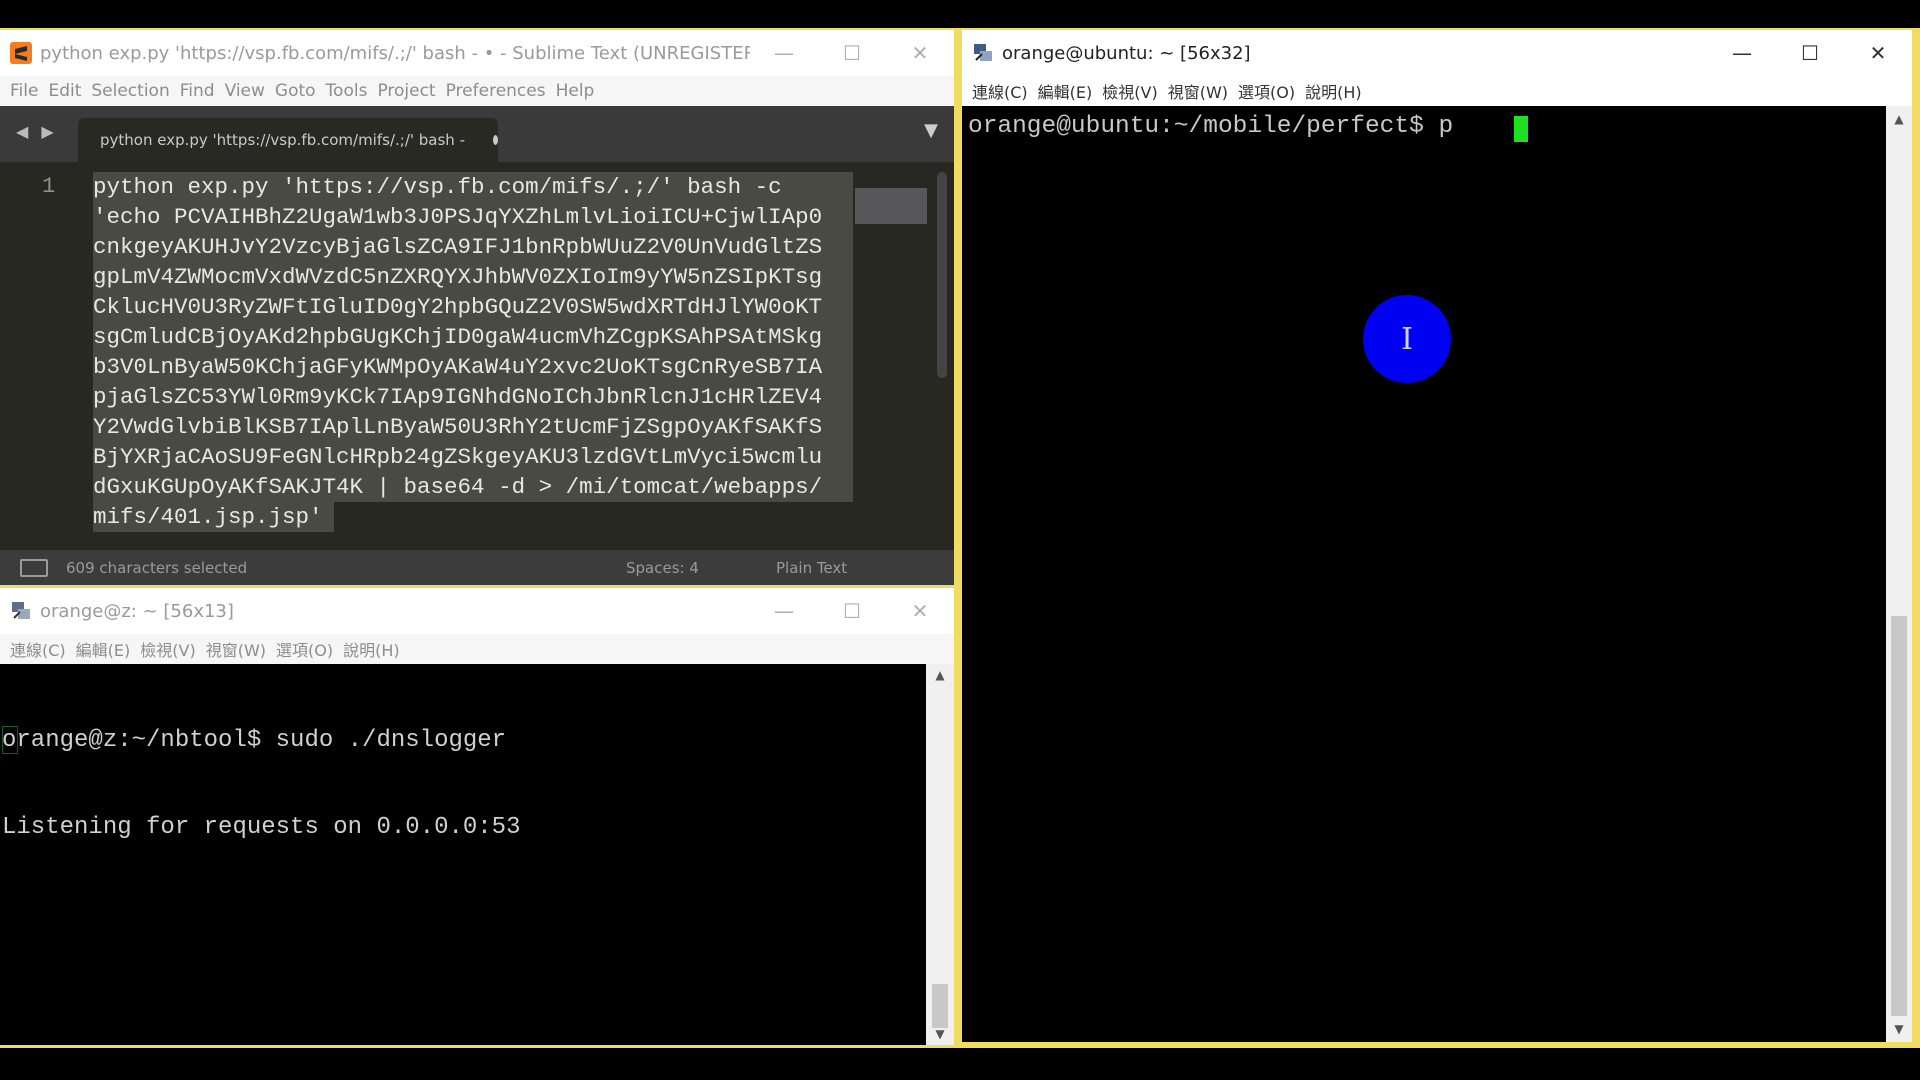 Image resolution: width=1920 pixels, height=1080 pixels. I want to click on menu-preferences: Preferences, so click(496, 91).